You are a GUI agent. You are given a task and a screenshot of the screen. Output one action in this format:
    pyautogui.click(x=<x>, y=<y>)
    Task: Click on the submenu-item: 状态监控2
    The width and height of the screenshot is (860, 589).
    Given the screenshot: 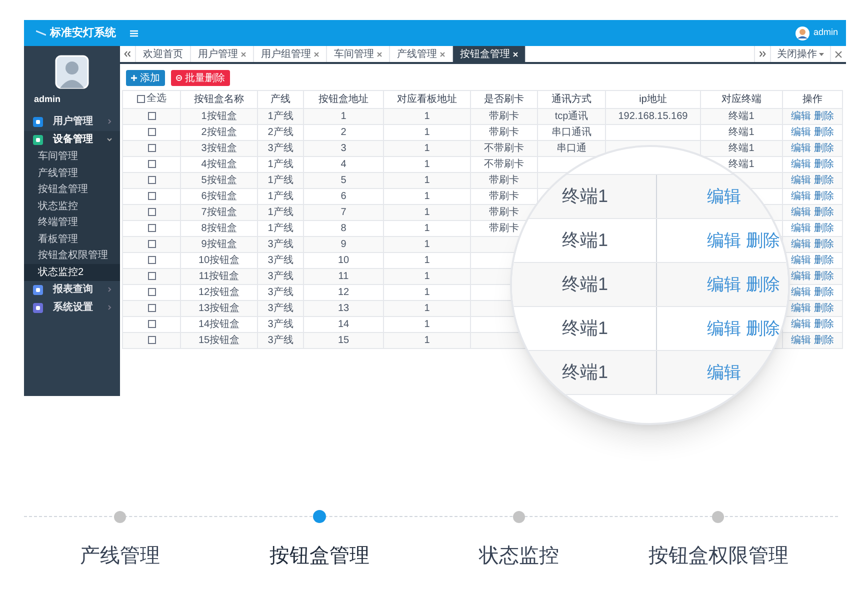 What is the action you would take?
    pyautogui.click(x=72, y=272)
    